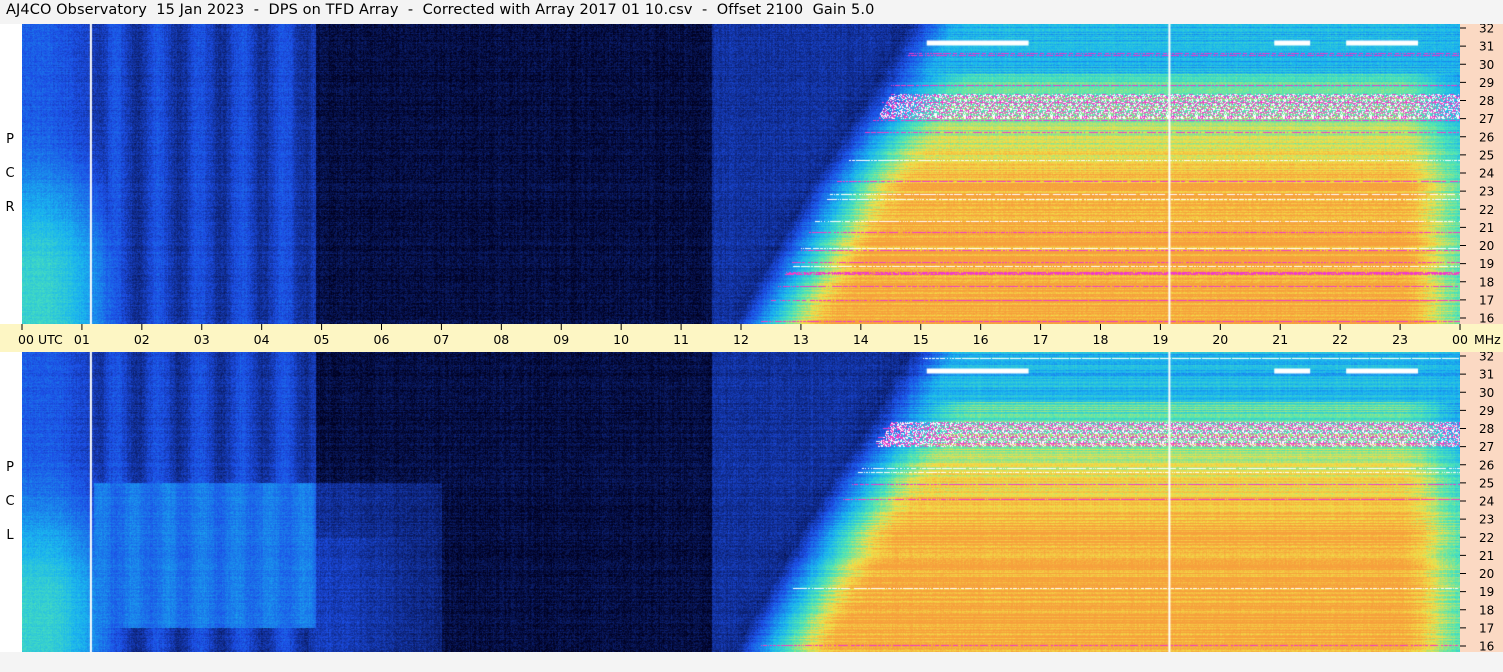  I want to click on lcp-frequency-axis: 32 31 30 29 28 27 26 25 24 23 22 21 20 19 18 17 16, so click(1481, 502).